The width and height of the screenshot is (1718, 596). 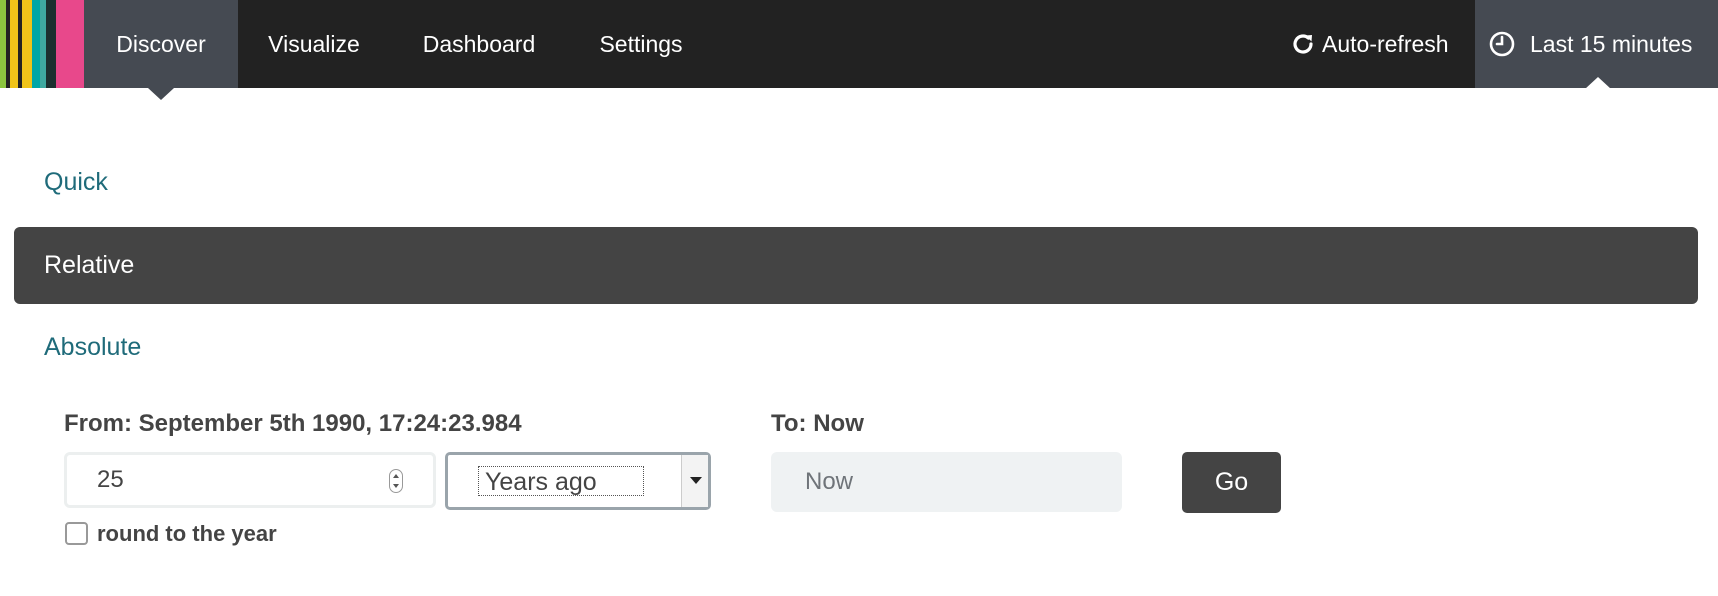 What do you see at coordinates (1502, 44) in the screenshot?
I see `clock-icon` at bounding box center [1502, 44].